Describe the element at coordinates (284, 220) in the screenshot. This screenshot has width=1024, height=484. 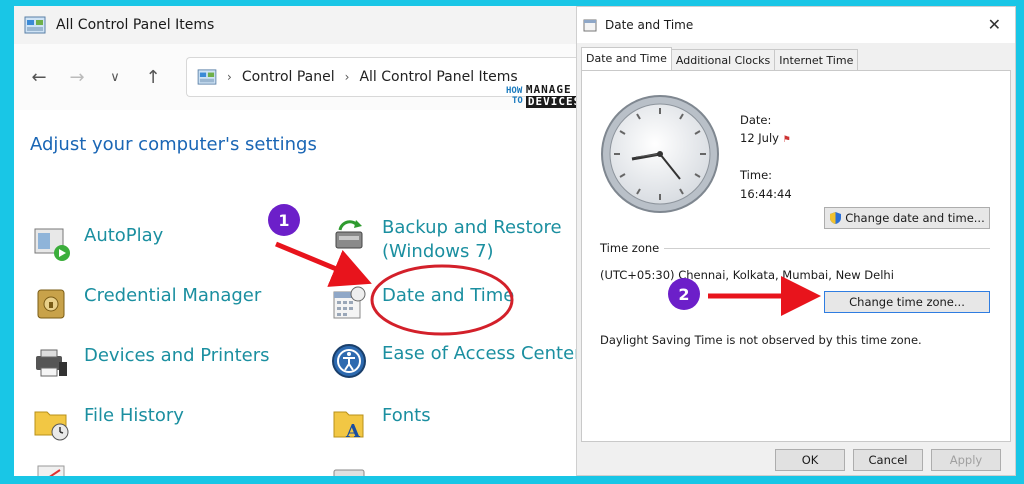
I see `step-badge-1: 1` at that location.